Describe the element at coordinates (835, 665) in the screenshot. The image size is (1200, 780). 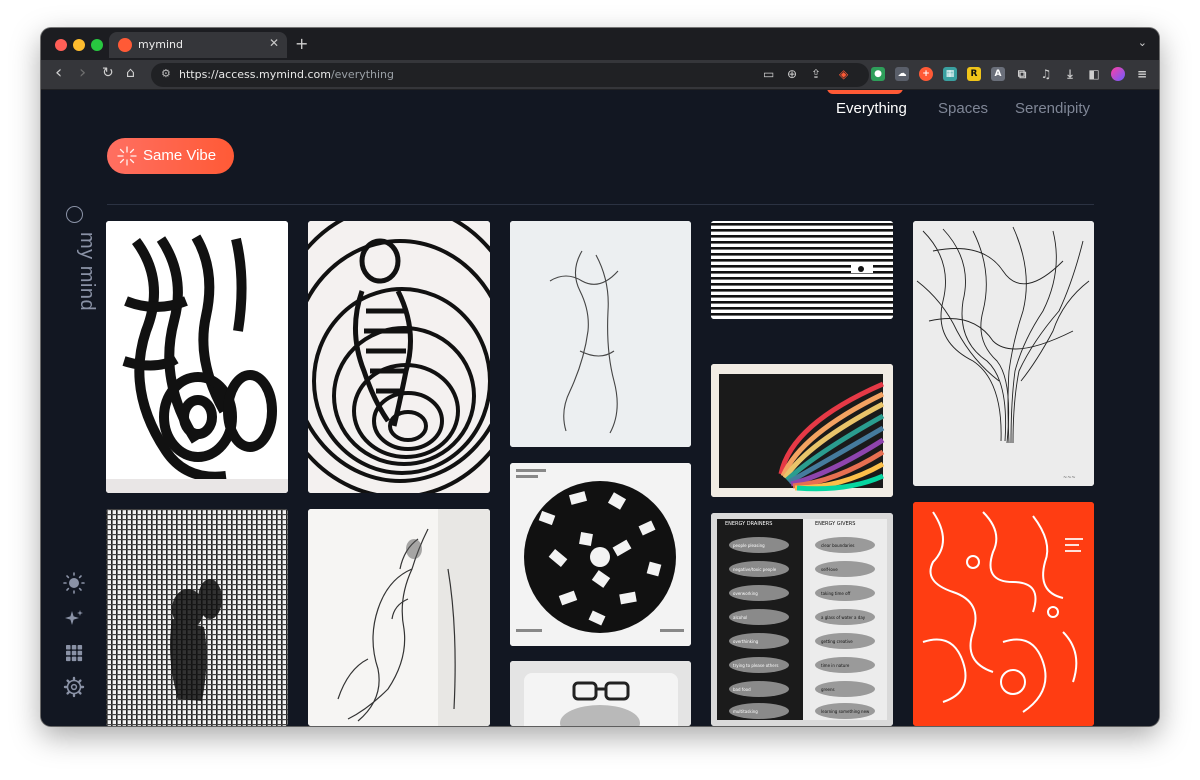
I see `poster-giver: time in nature` at that location.